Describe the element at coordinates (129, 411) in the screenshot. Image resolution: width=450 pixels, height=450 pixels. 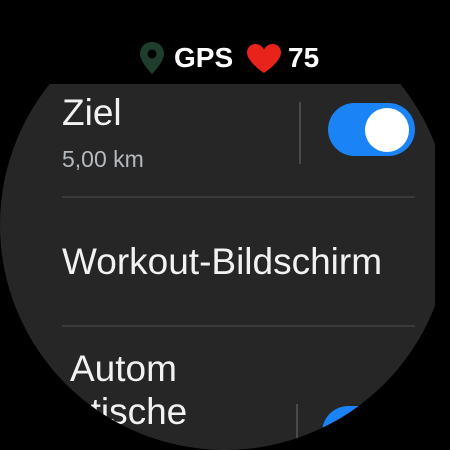
I see `auto-setting-title-line2: atische` at that location.